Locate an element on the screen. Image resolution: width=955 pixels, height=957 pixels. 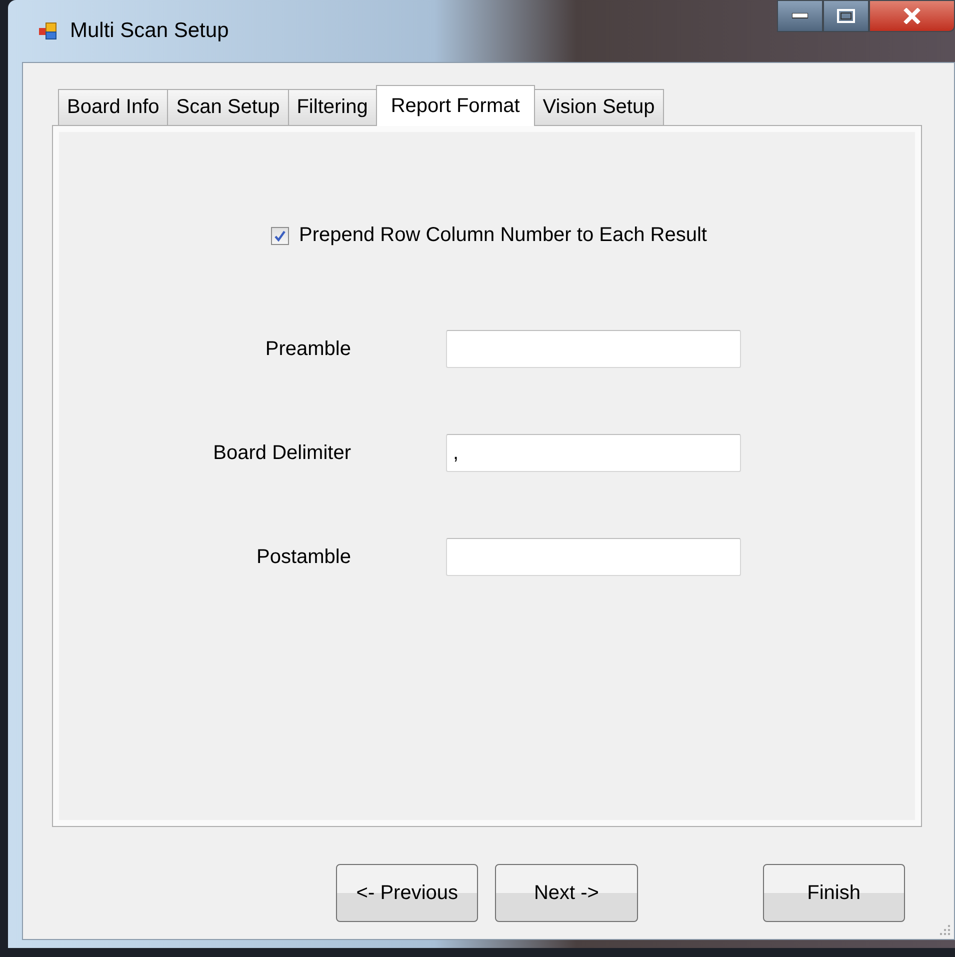
maximize-icon is located at coordinates (846, 16).